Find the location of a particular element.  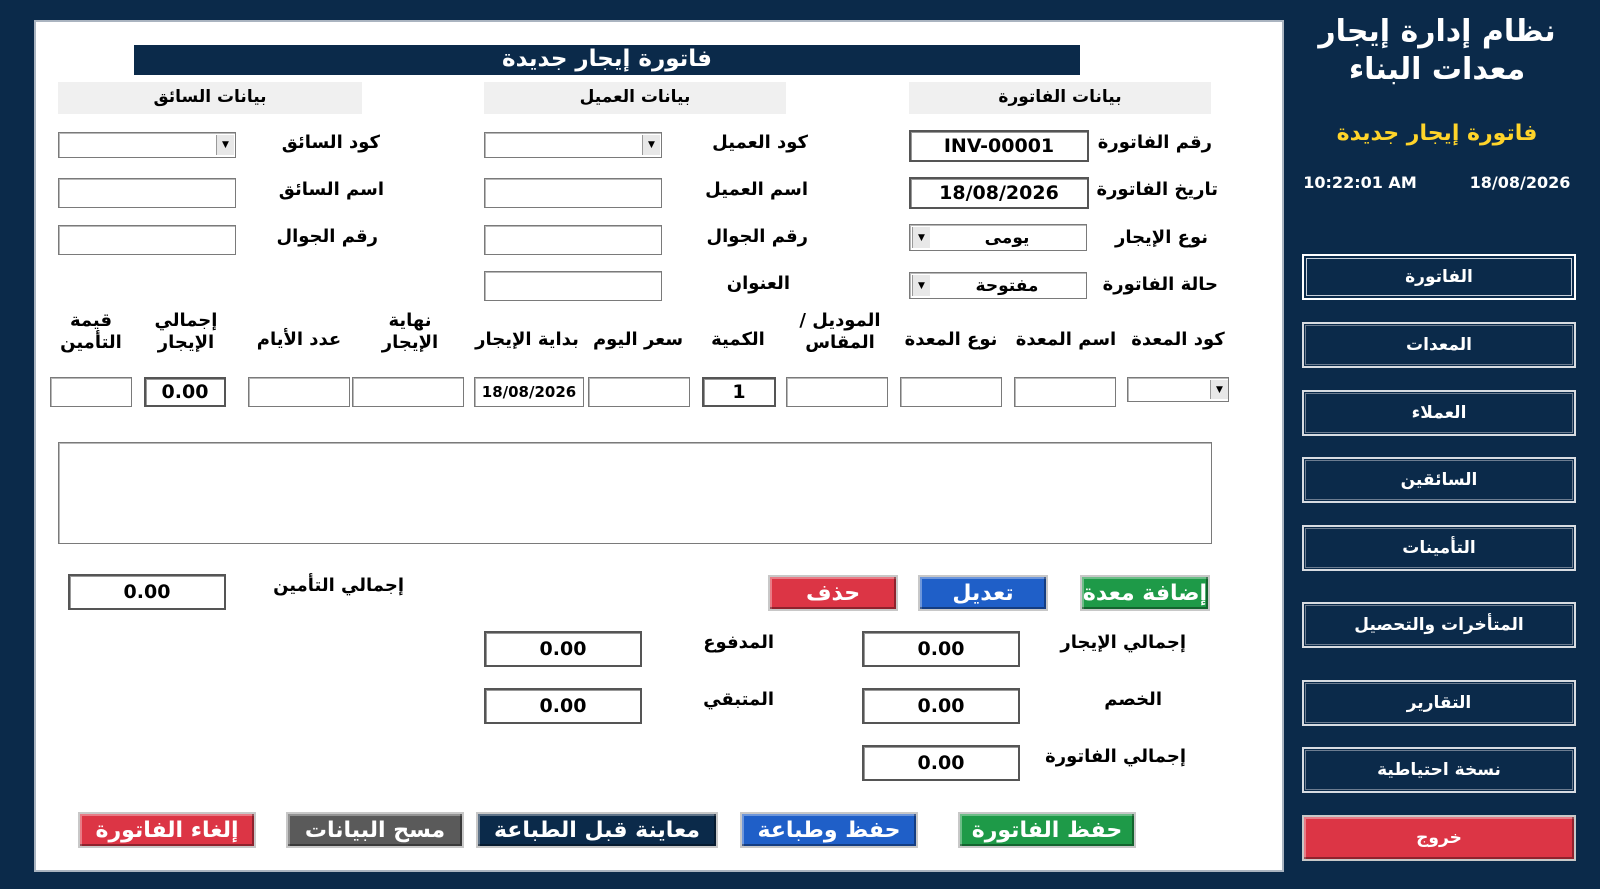

rent-type-label: نوع الإيجار is located at coordinates (1161, 237).